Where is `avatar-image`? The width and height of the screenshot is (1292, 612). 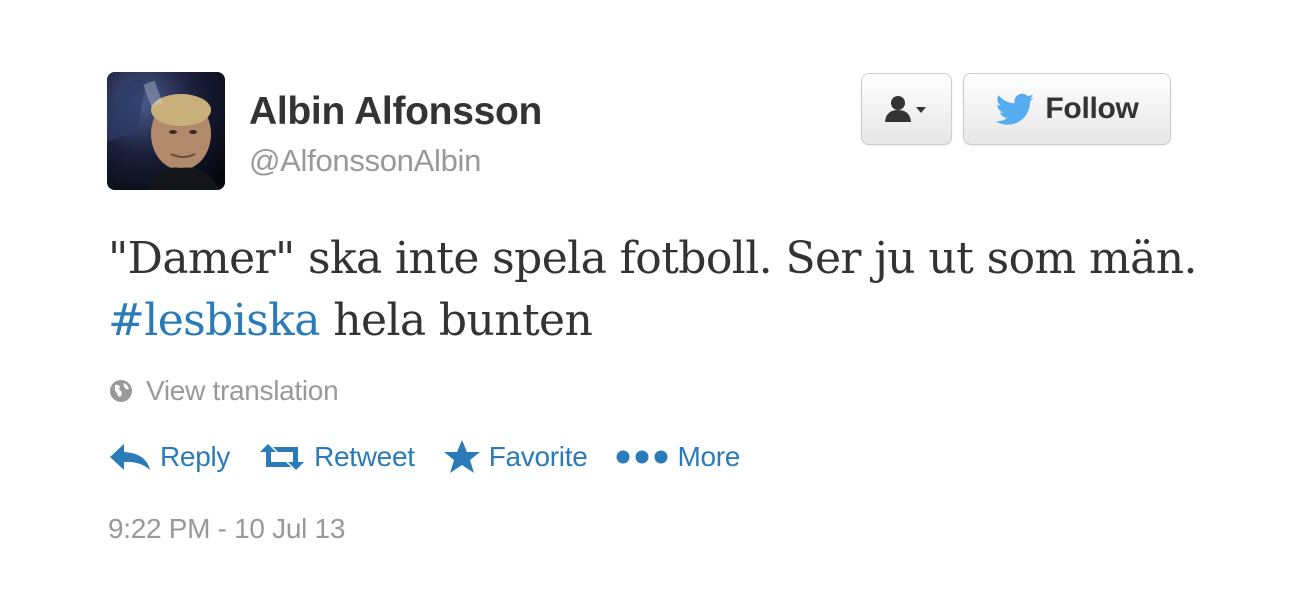
avatar-image is located at coordinates (166, 131).